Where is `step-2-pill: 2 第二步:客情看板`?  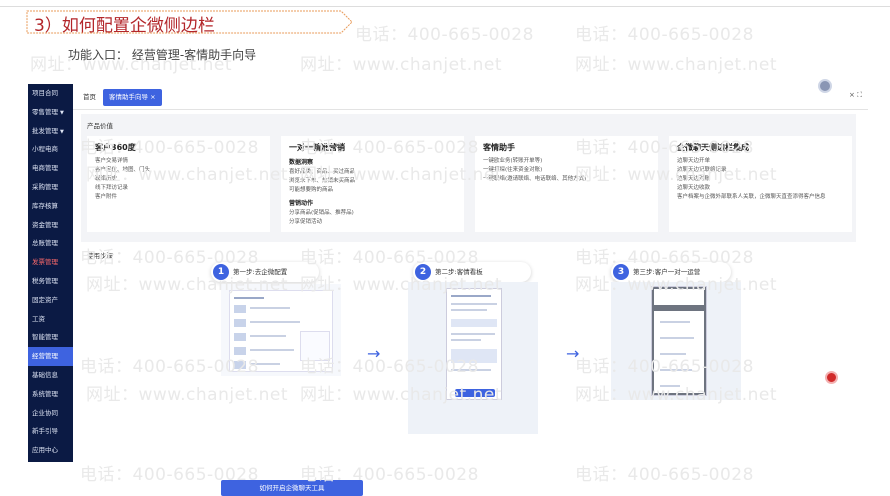
step-2-pill: 2 第二步:客情看板 is located at coordinates (472, 272).